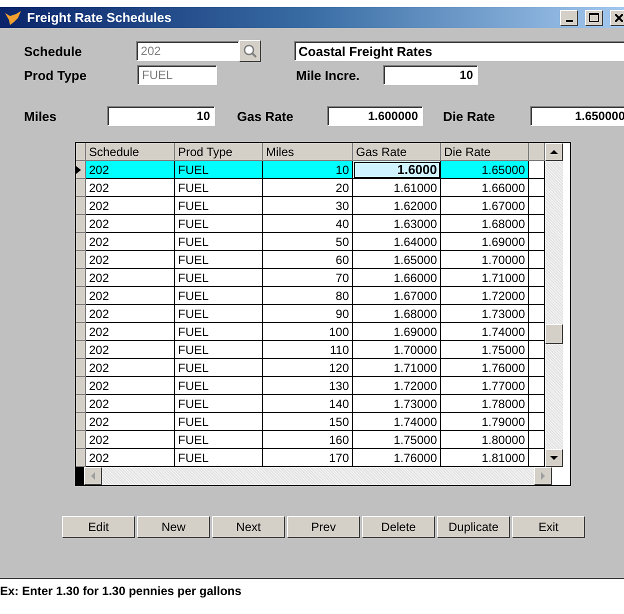  Describe the element at coordinates (397, 170) in the screenshot. I see `table-cell: 1.6000` at that location.